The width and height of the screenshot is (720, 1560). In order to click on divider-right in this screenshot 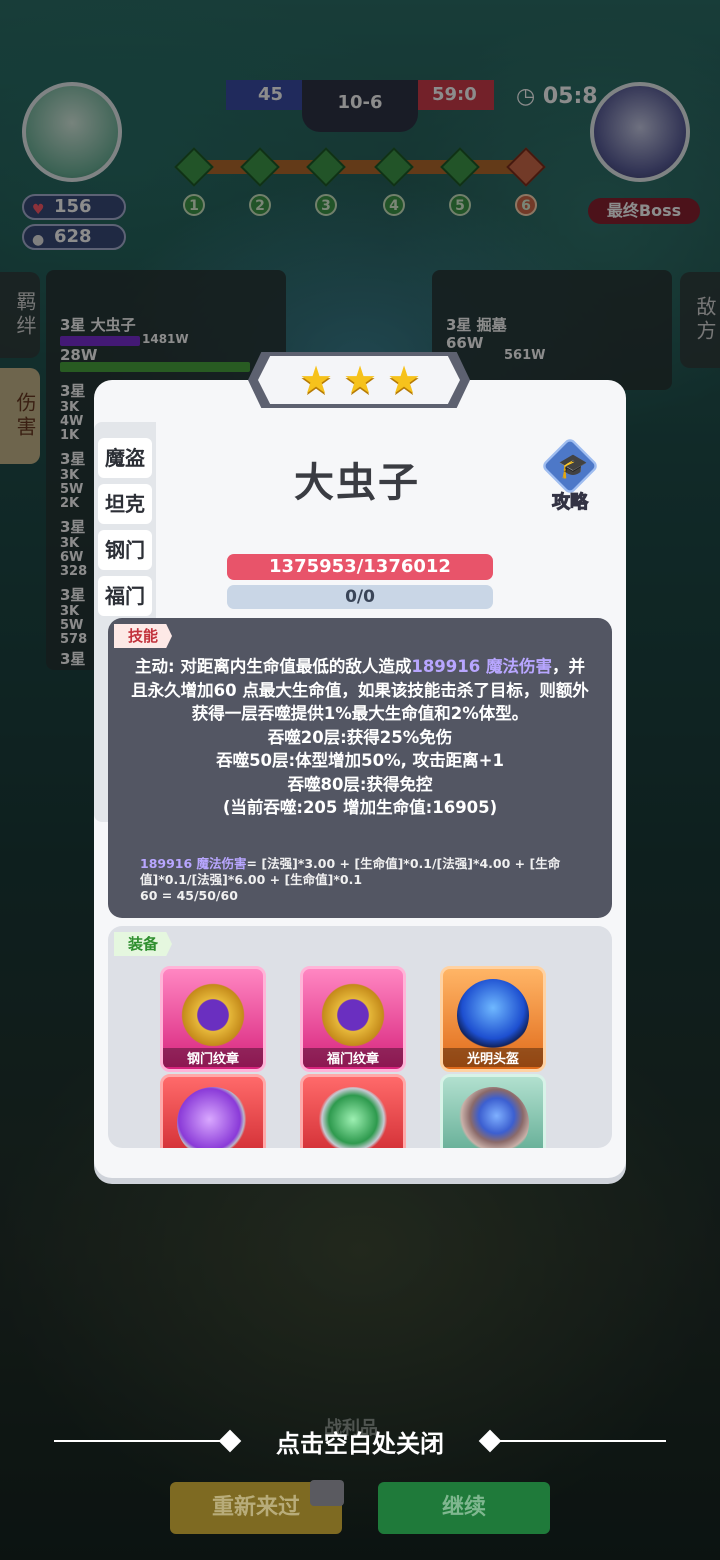, I will do `click(580, 1441)`.